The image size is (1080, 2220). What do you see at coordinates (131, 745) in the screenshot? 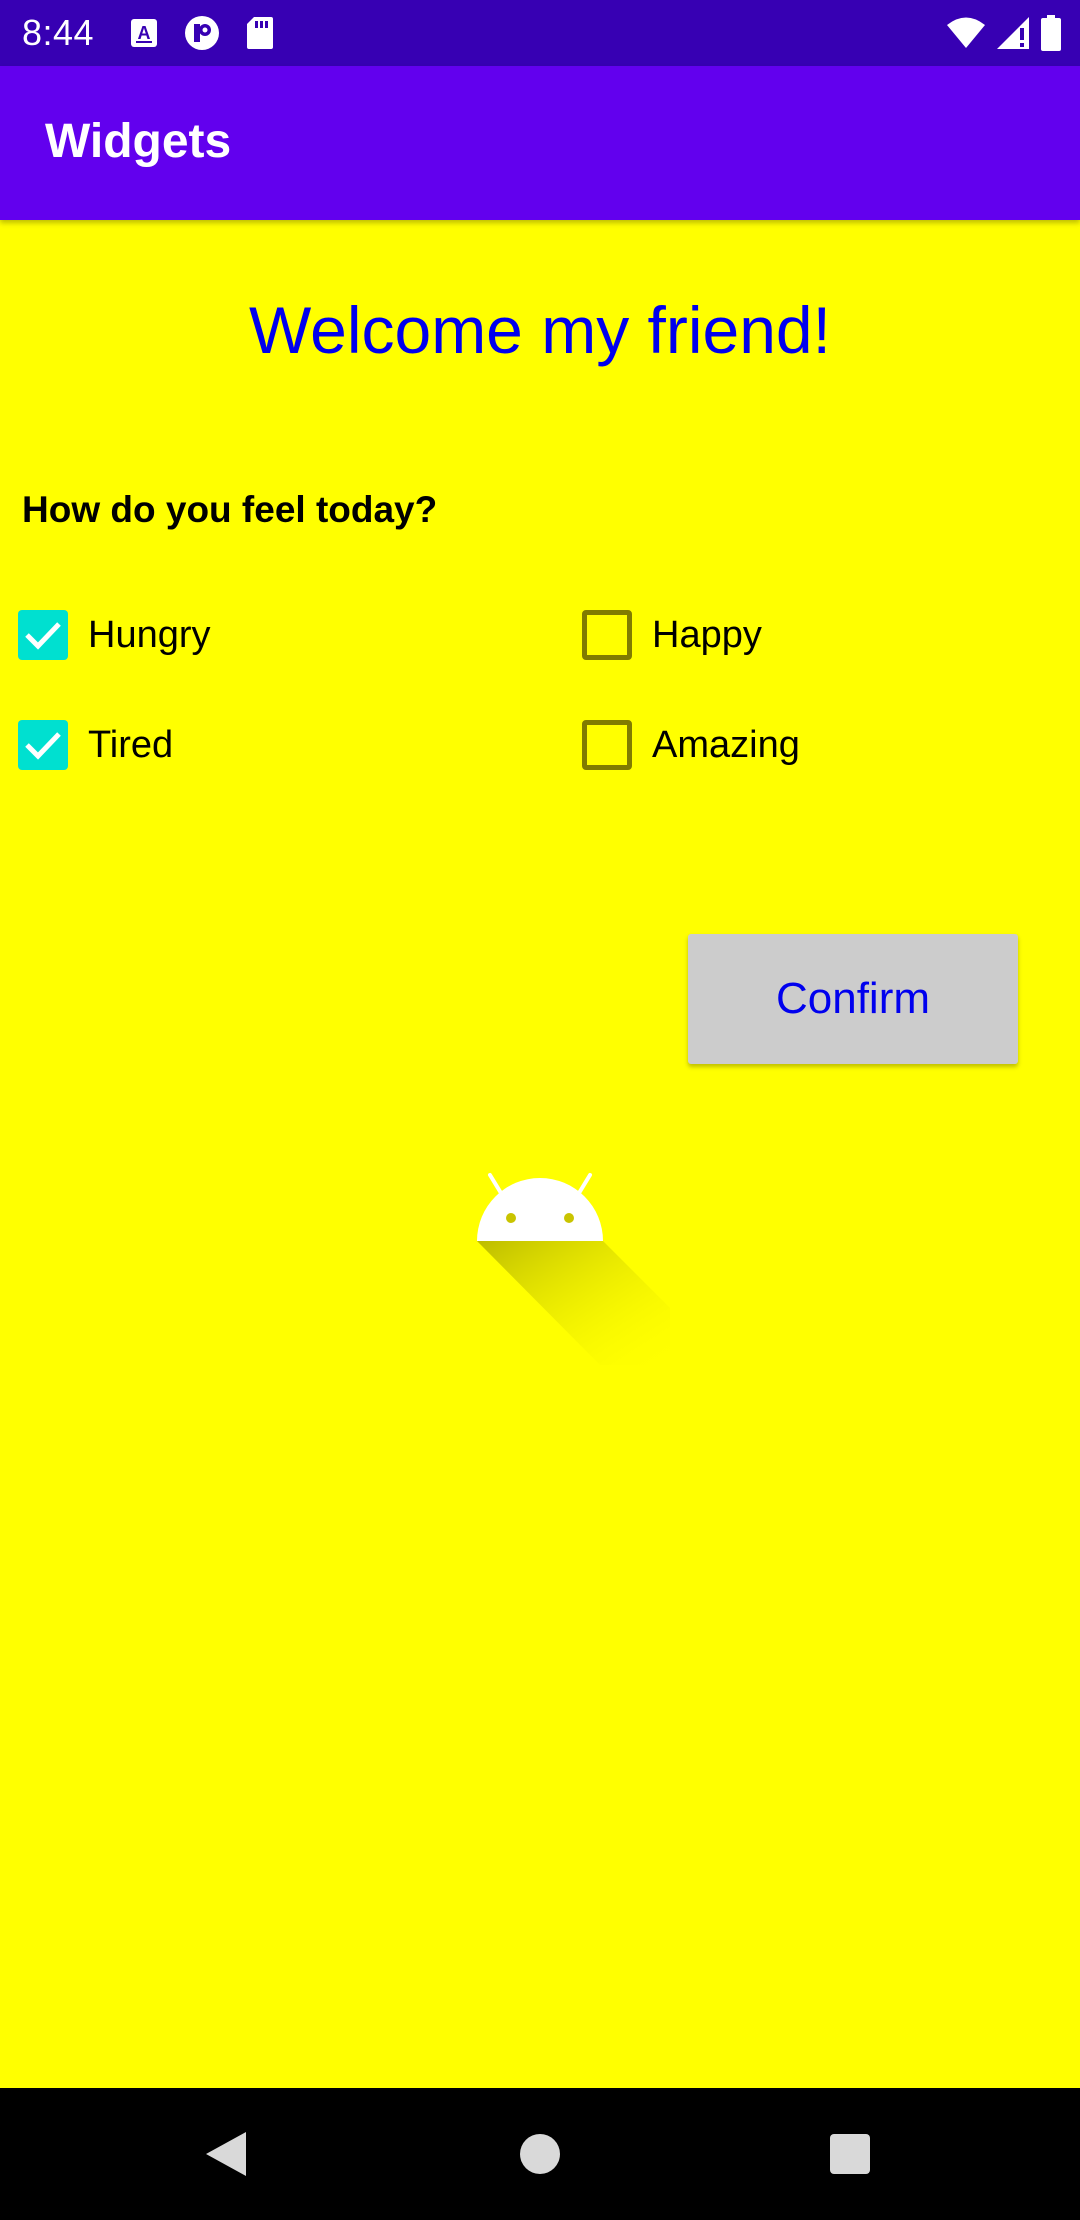
I see `checkbox-label: Tired` at bounding box center [131, 745].